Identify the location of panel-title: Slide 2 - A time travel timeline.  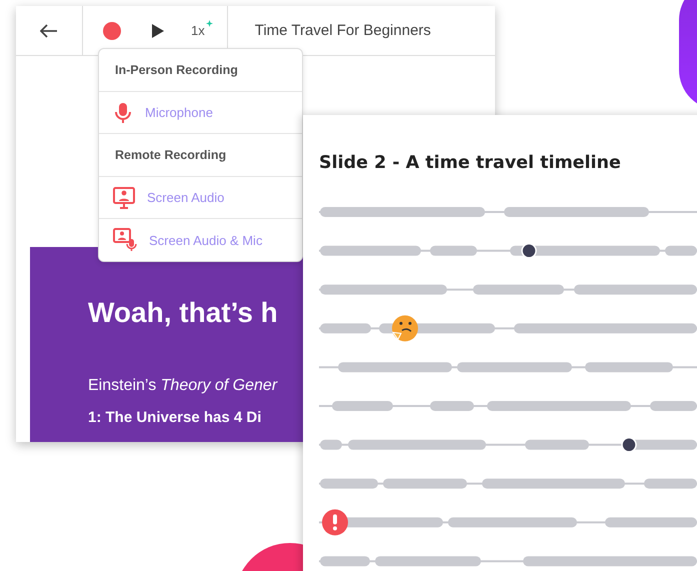
(470, 163).